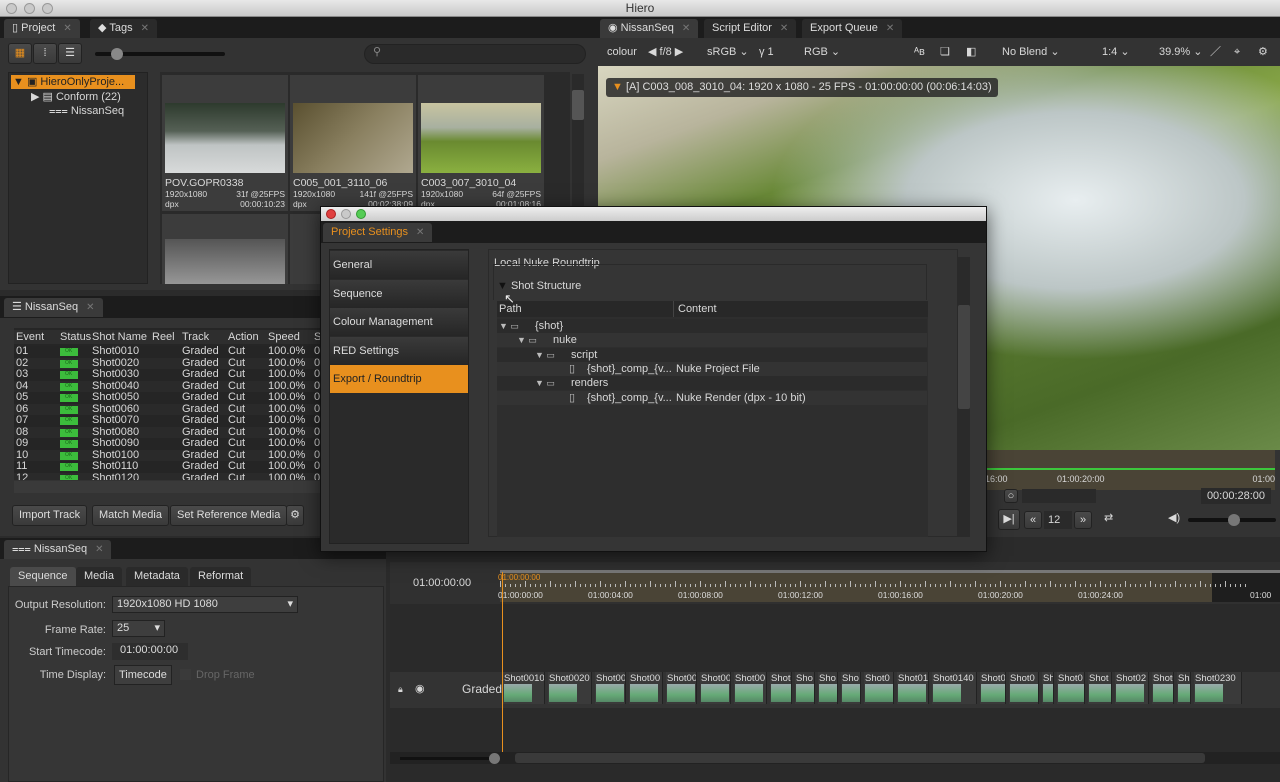 This screenshot has height=782, width=1280. Describe the element at coordinates (1059, 496) in the screenshot. I see `in-point-field` at that location.